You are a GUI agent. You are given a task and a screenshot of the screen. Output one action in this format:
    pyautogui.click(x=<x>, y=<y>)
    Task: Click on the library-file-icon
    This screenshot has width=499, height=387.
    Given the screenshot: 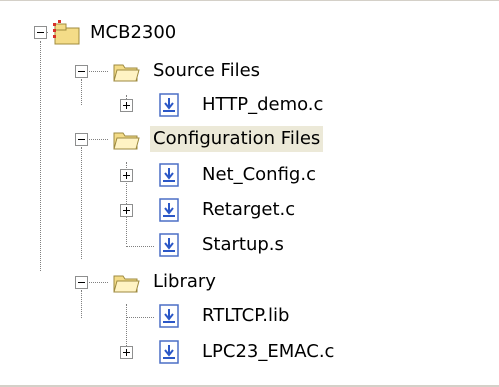 What is the action you would take?
    pyautogui.click(x=169, y=316)
    